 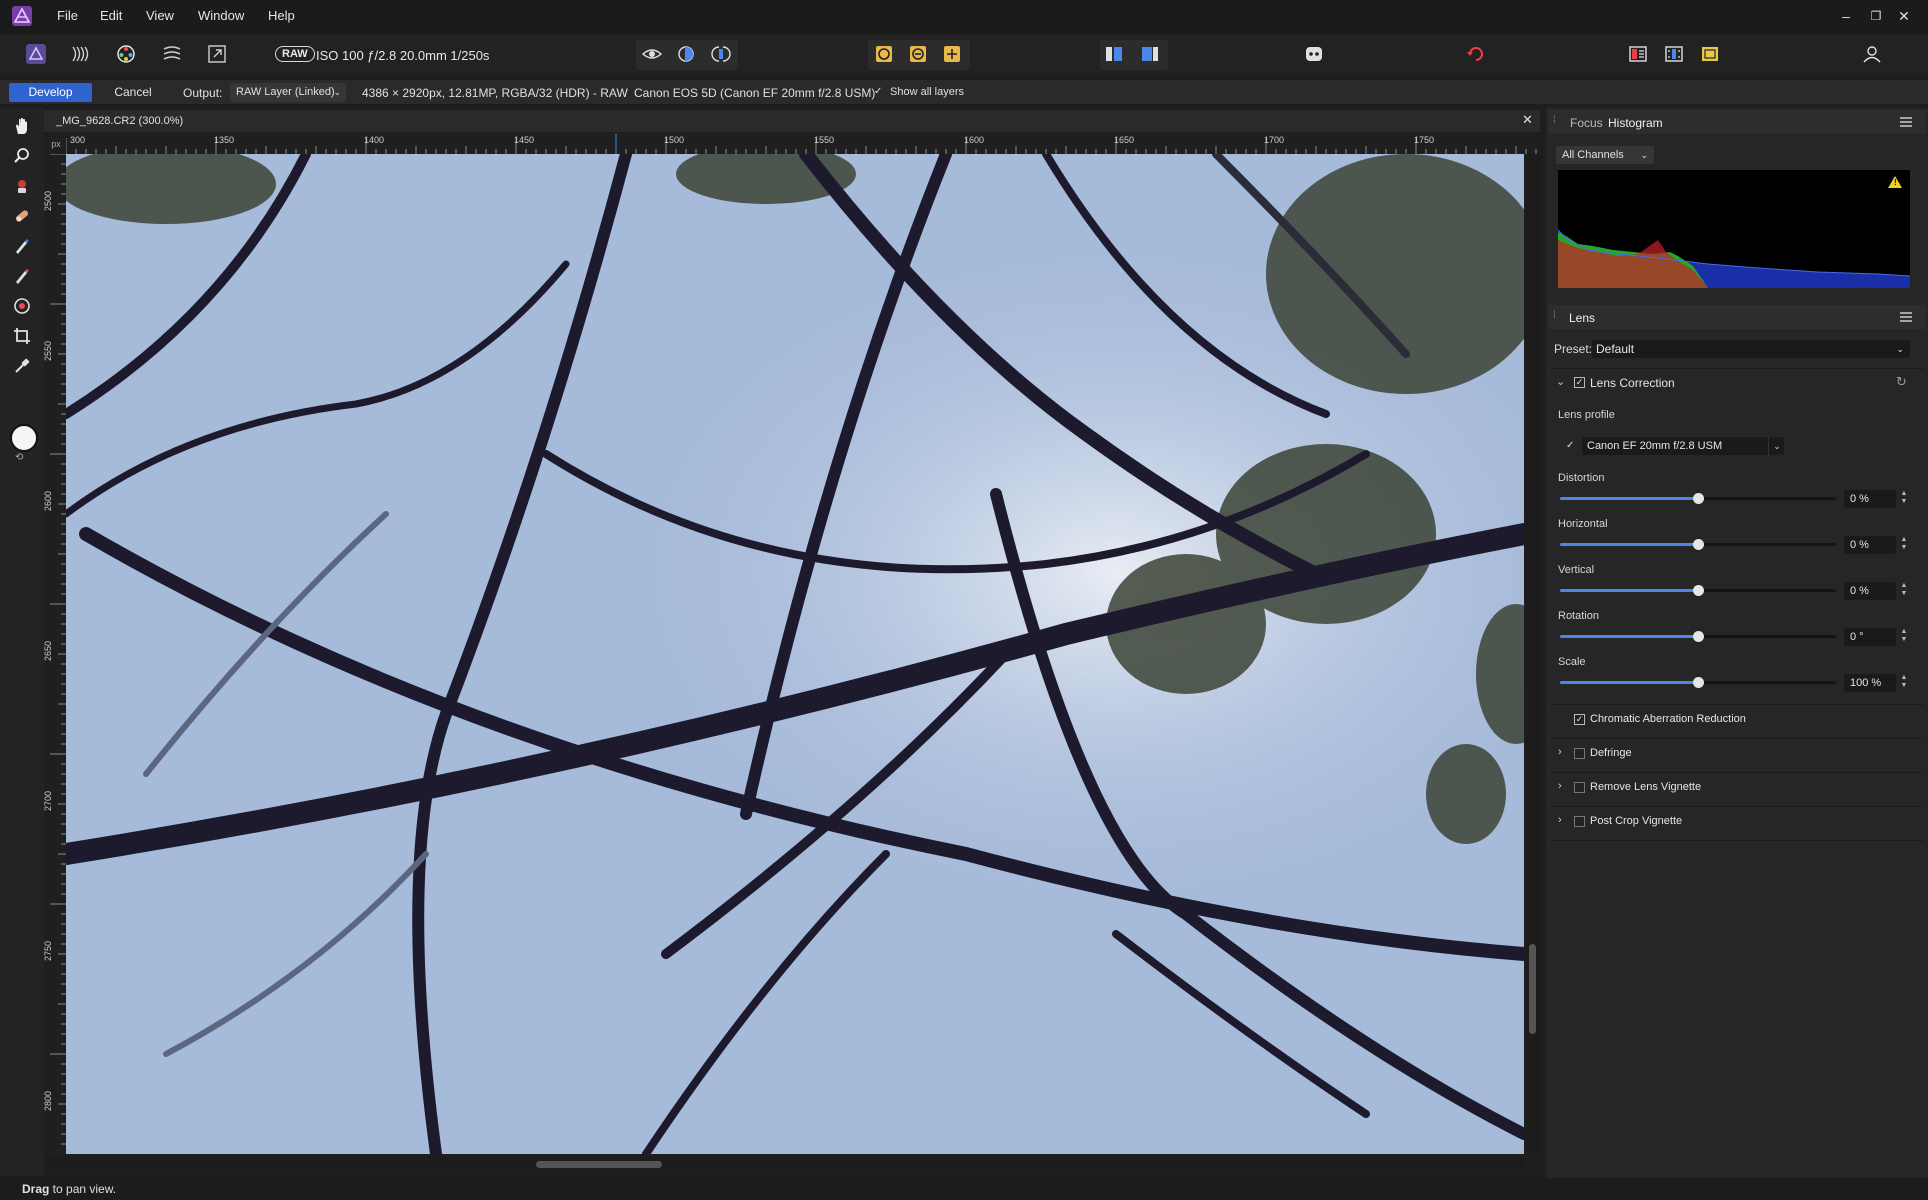 What do you see at coordinates (160, 15) in the screenshot?
I see `menu-view: View` at bounding box center [160, 15].